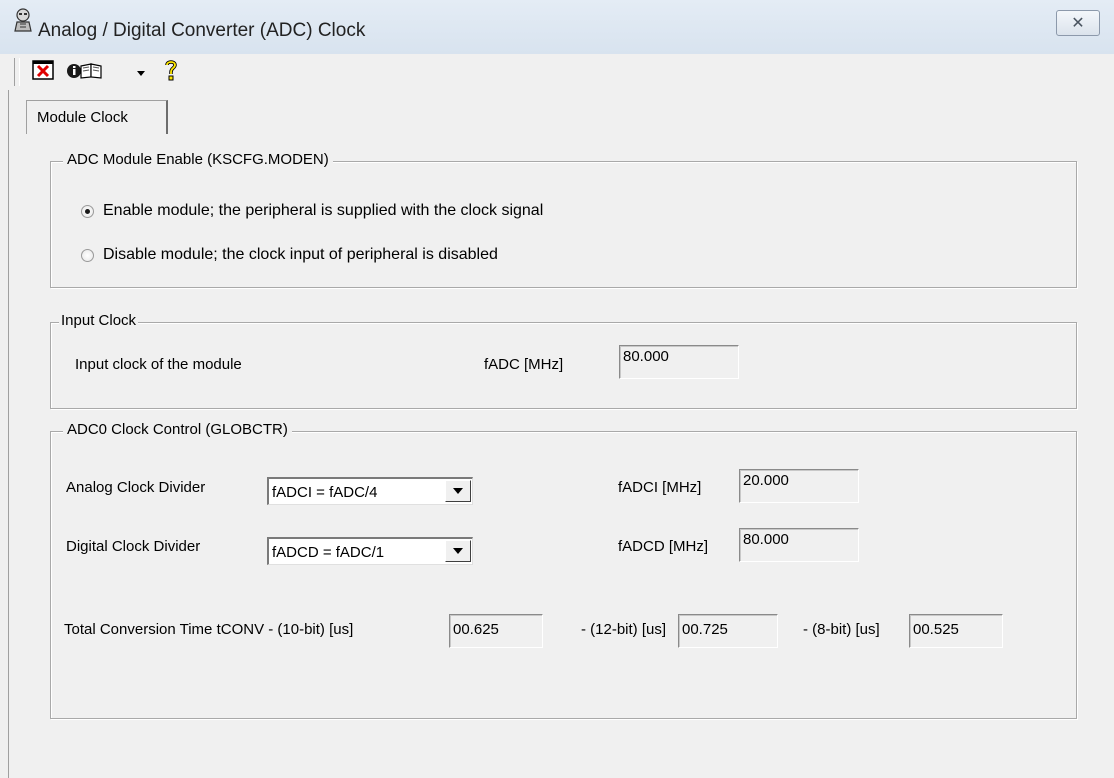 This screenshot has width=1114, height=778. I want to click on left-edge-divider, so click(8, 434).